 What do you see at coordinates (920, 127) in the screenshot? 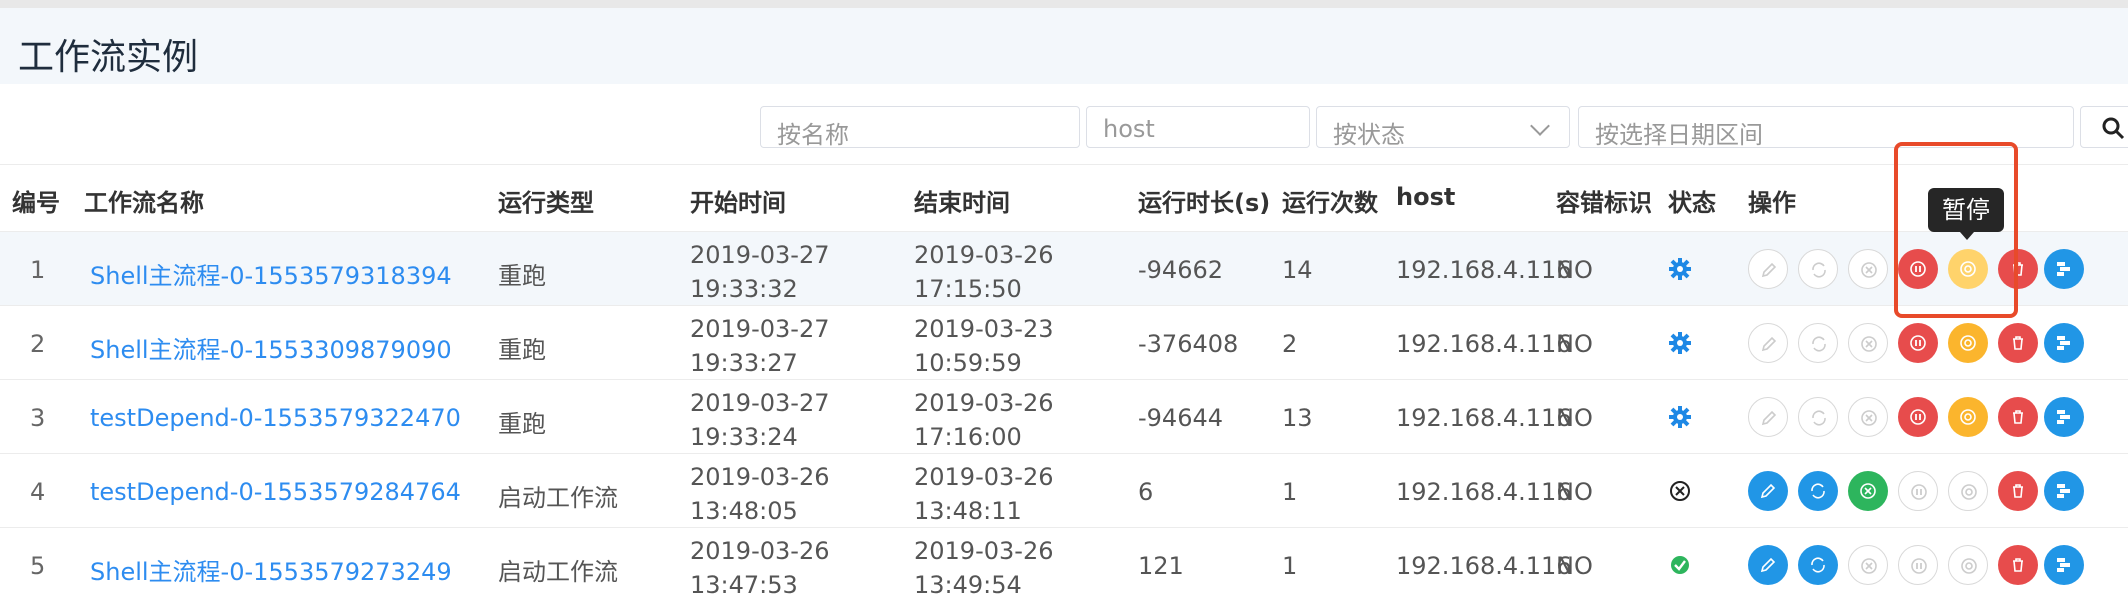
I see `name-filter-input: 按名称` at bounding box center [920, 127].